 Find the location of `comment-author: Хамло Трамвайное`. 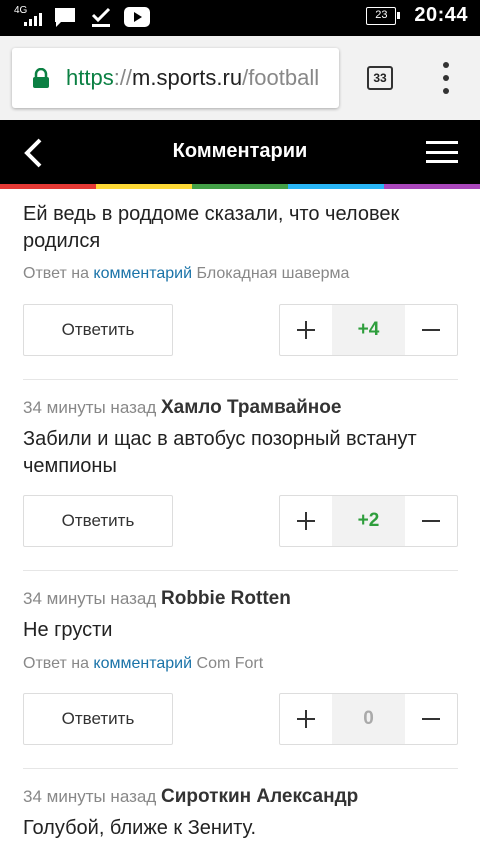

comment-author: Хамло Трамвайное is located at coordinates (251, 407).